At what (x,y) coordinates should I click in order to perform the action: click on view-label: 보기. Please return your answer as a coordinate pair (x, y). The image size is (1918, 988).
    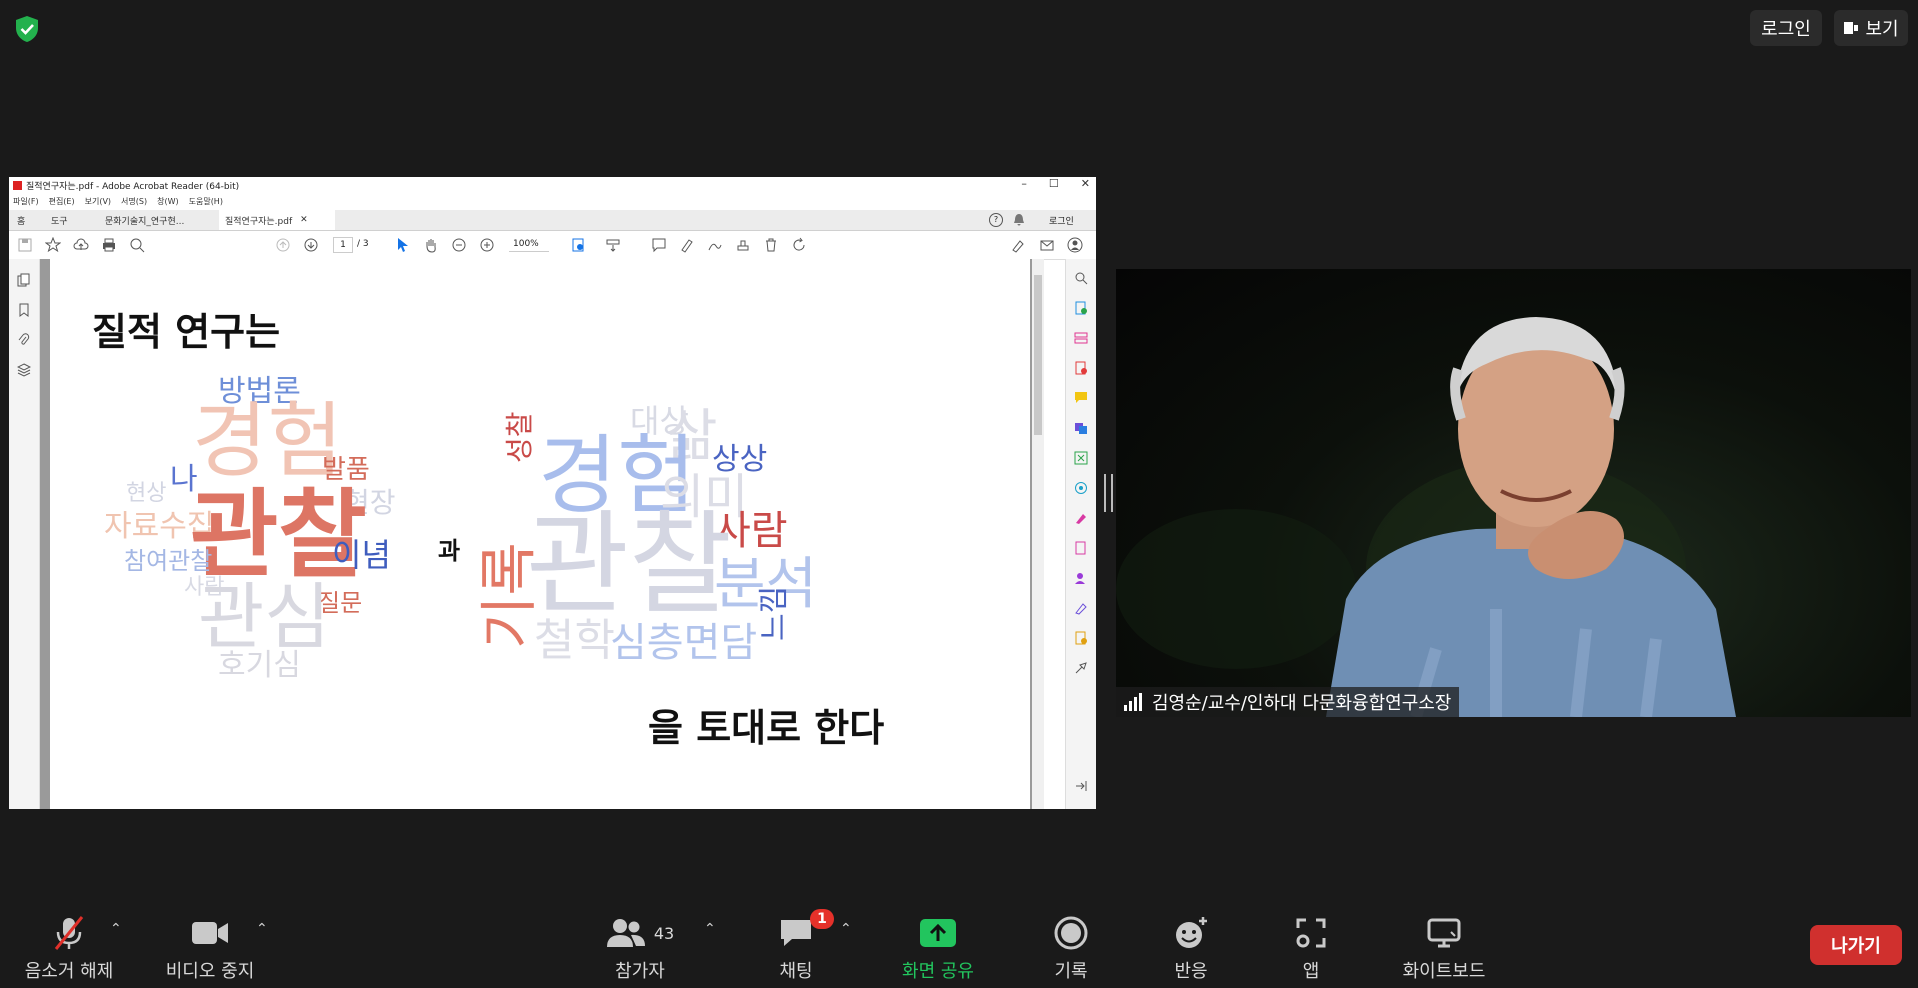
    Looking at the image, I should click on (1882, 29).